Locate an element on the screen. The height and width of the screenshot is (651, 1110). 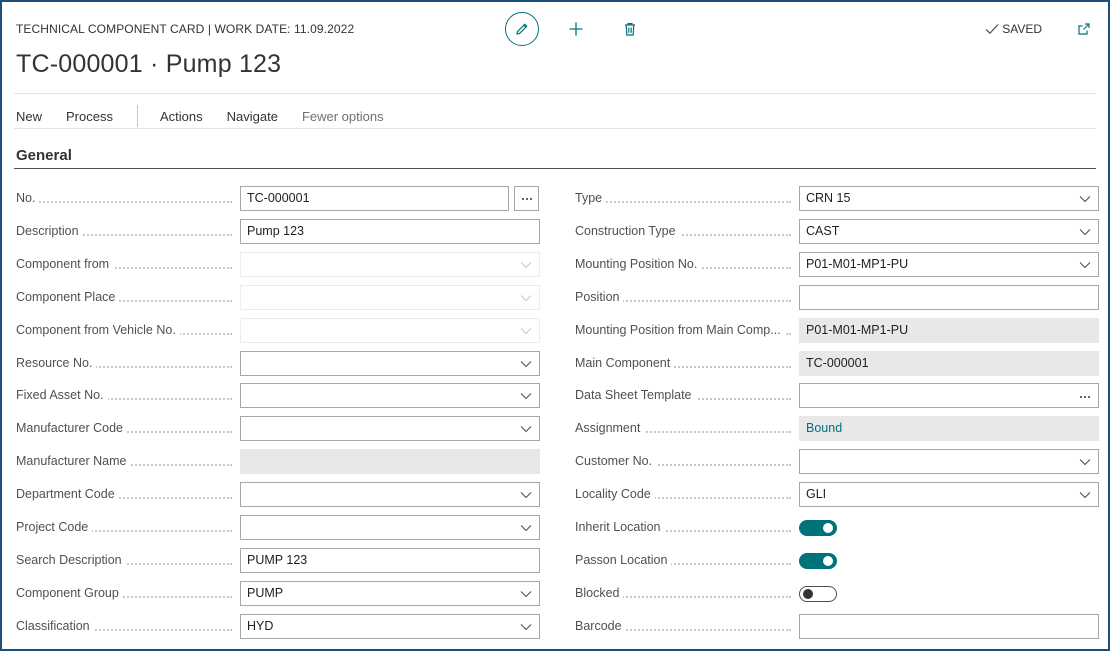
field-label-text: Construction Type is located at coordinates (627, 231).